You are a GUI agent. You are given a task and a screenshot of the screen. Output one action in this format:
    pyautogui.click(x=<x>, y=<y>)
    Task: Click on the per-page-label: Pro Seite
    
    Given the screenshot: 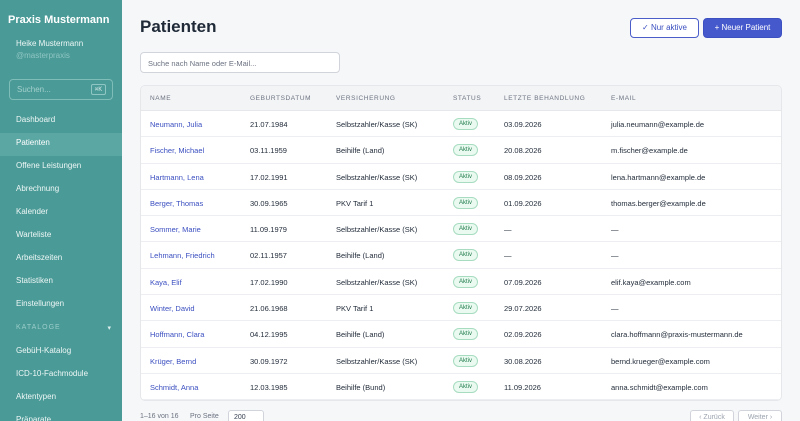 What is the action you would take?
    pyautogui.click(x=204, y=416)
    